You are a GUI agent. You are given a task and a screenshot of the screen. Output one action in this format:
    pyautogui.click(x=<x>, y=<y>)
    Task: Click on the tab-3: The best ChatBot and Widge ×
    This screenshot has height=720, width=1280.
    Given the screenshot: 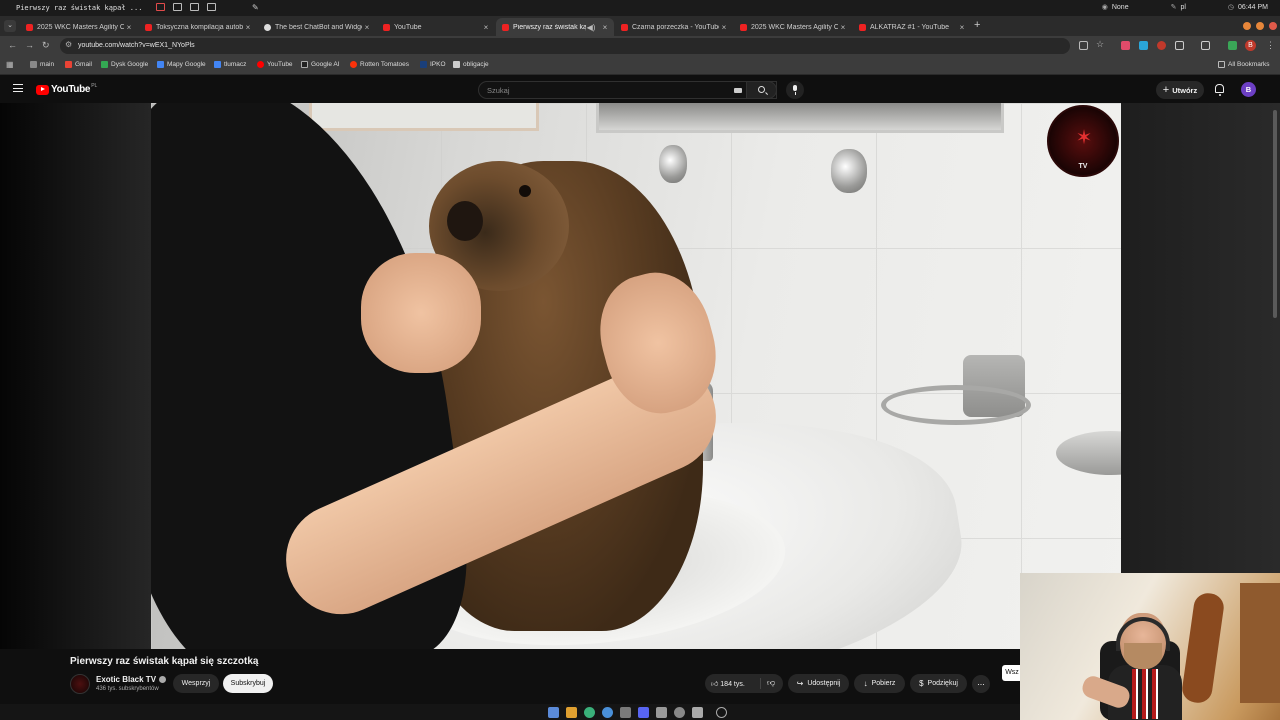 What is the action you would take?
    pyautogui.click(x=317, y=27)
    